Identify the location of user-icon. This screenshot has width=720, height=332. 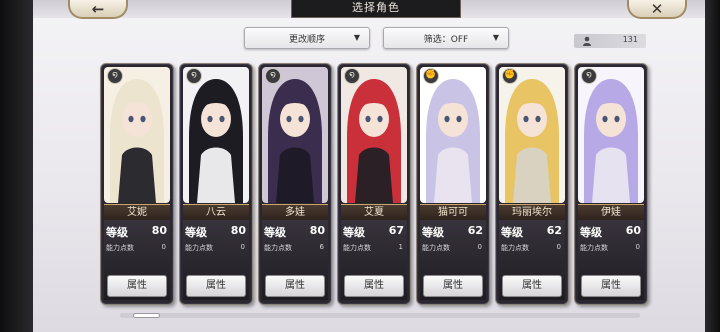
(587, 41).